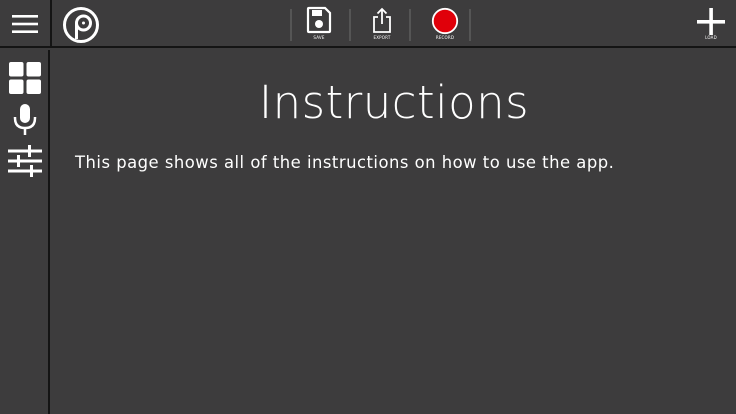 The height and width of the screenshot is (414, 736). I want to click on save-button: SAVE, so click(319, 25).